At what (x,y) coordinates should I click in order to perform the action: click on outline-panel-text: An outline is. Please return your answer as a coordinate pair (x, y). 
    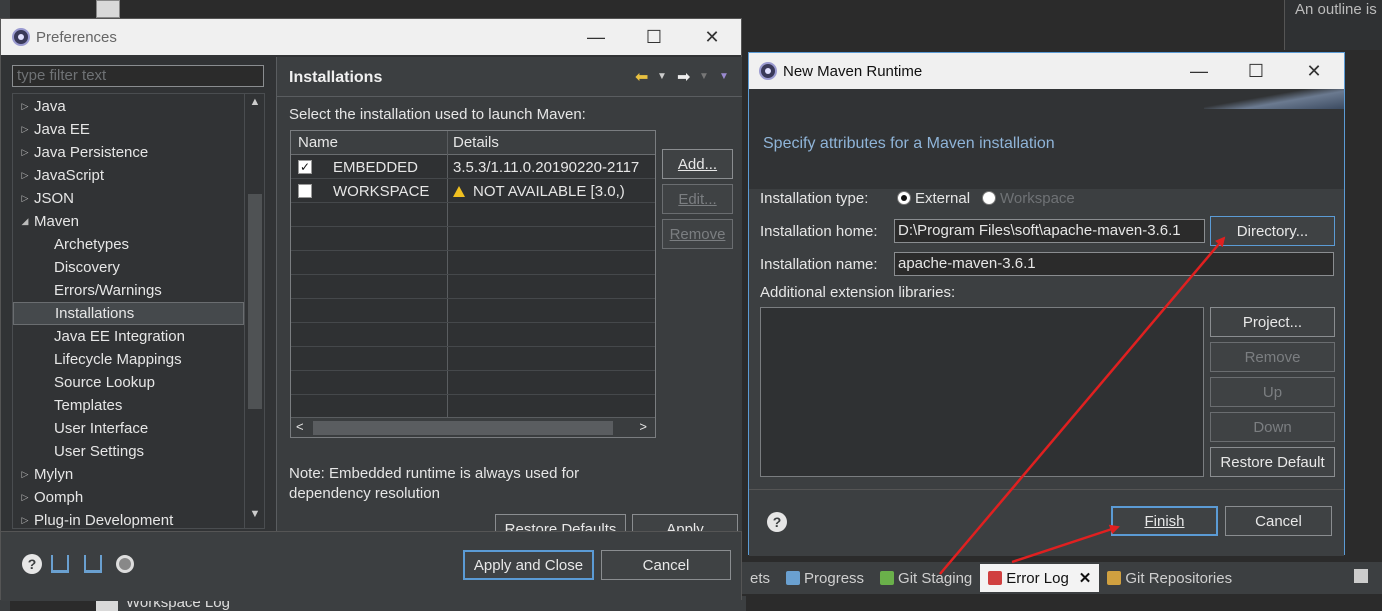
    Looking at the image, I should click on (1336, 9).